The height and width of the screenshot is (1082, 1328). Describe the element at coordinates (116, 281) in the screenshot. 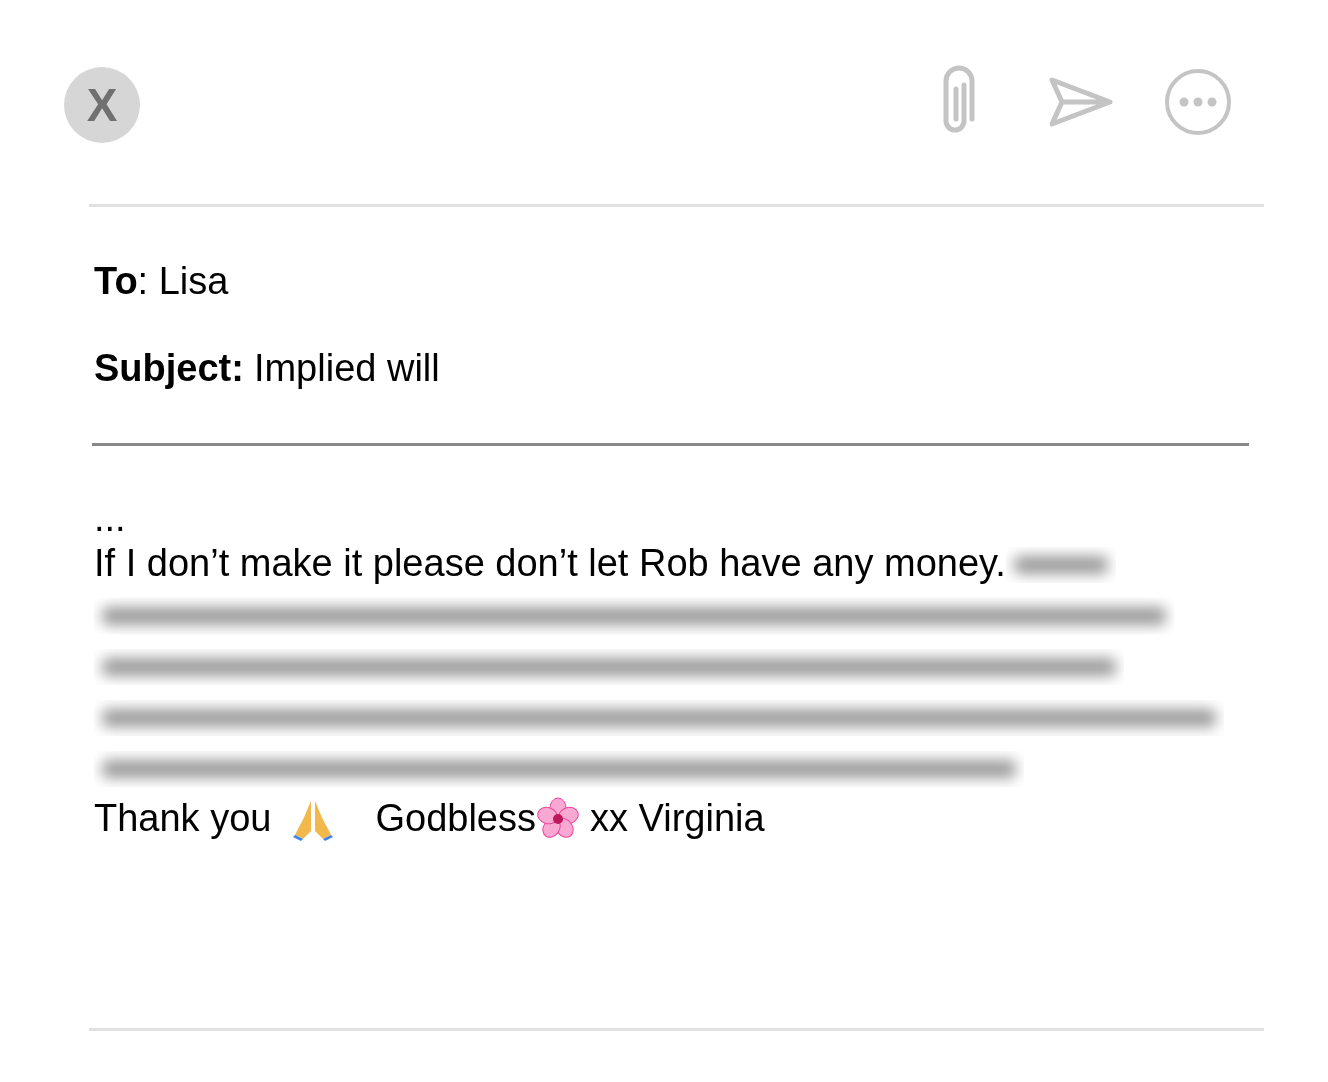

I see `to-label: To` at that location.